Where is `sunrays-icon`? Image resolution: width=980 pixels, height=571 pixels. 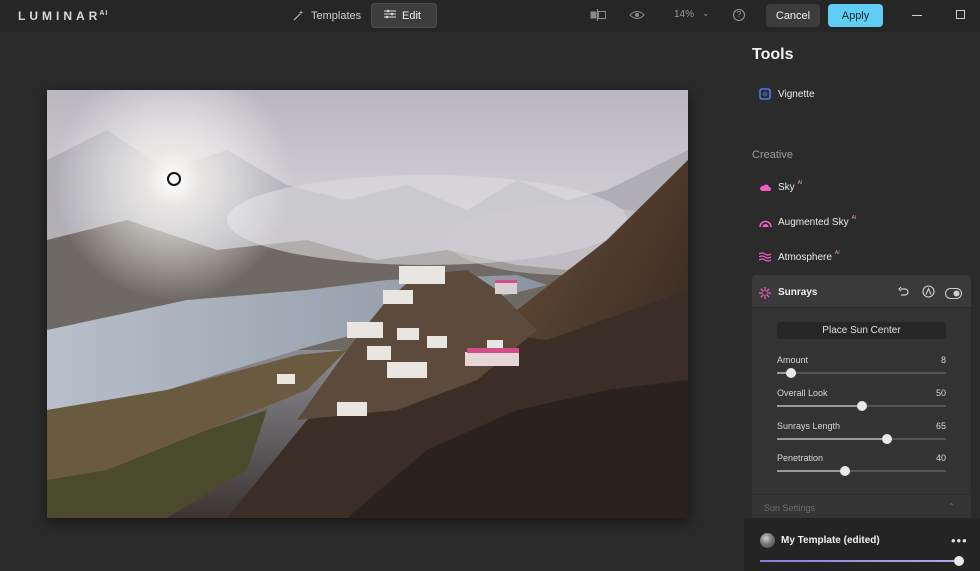
sunrays-icon is located at coordinates (765, 295).